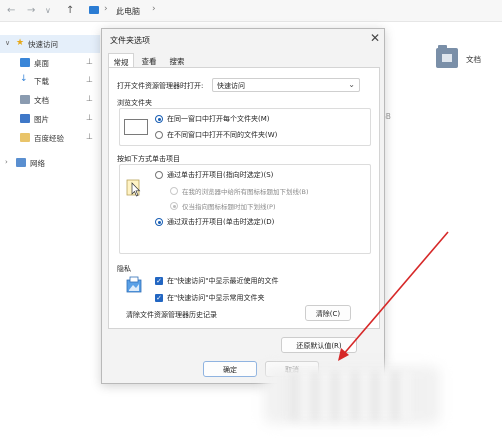 This screenshot has width=502, height=438. I want to click on radio-label: 通过单击打开项目(指向时选定)(S), so click(220, 175).